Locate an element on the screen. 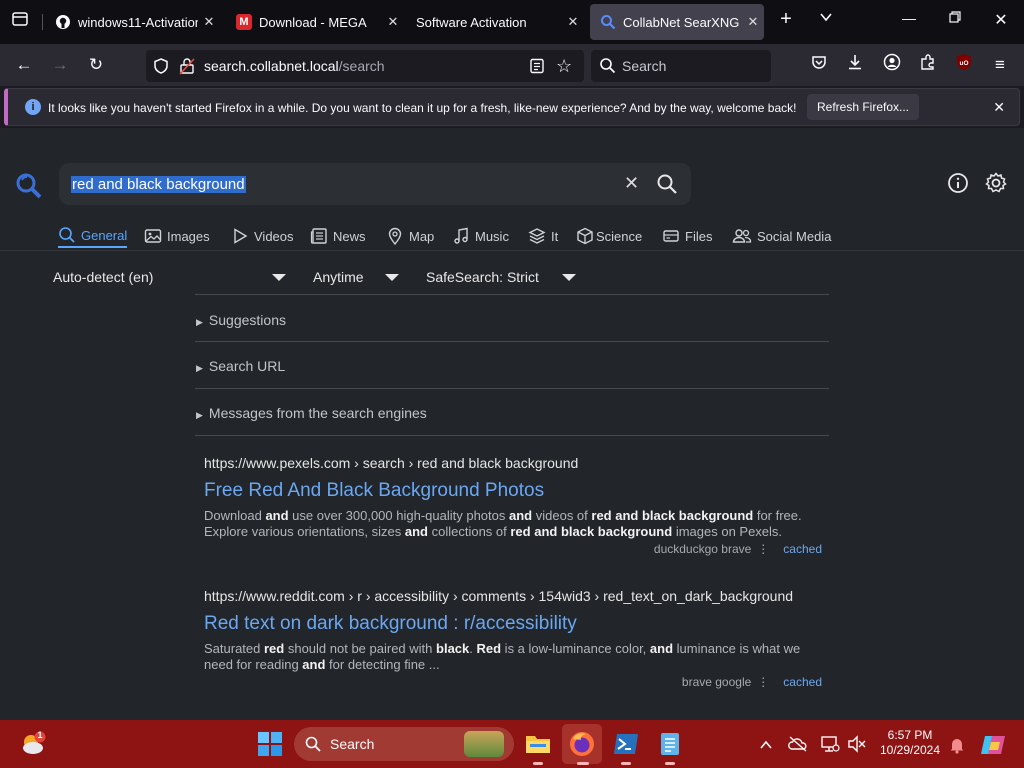 The height and width of the screenshot is (768, 1024). onedrive-offline-icon is located at coordinates (798, 745).